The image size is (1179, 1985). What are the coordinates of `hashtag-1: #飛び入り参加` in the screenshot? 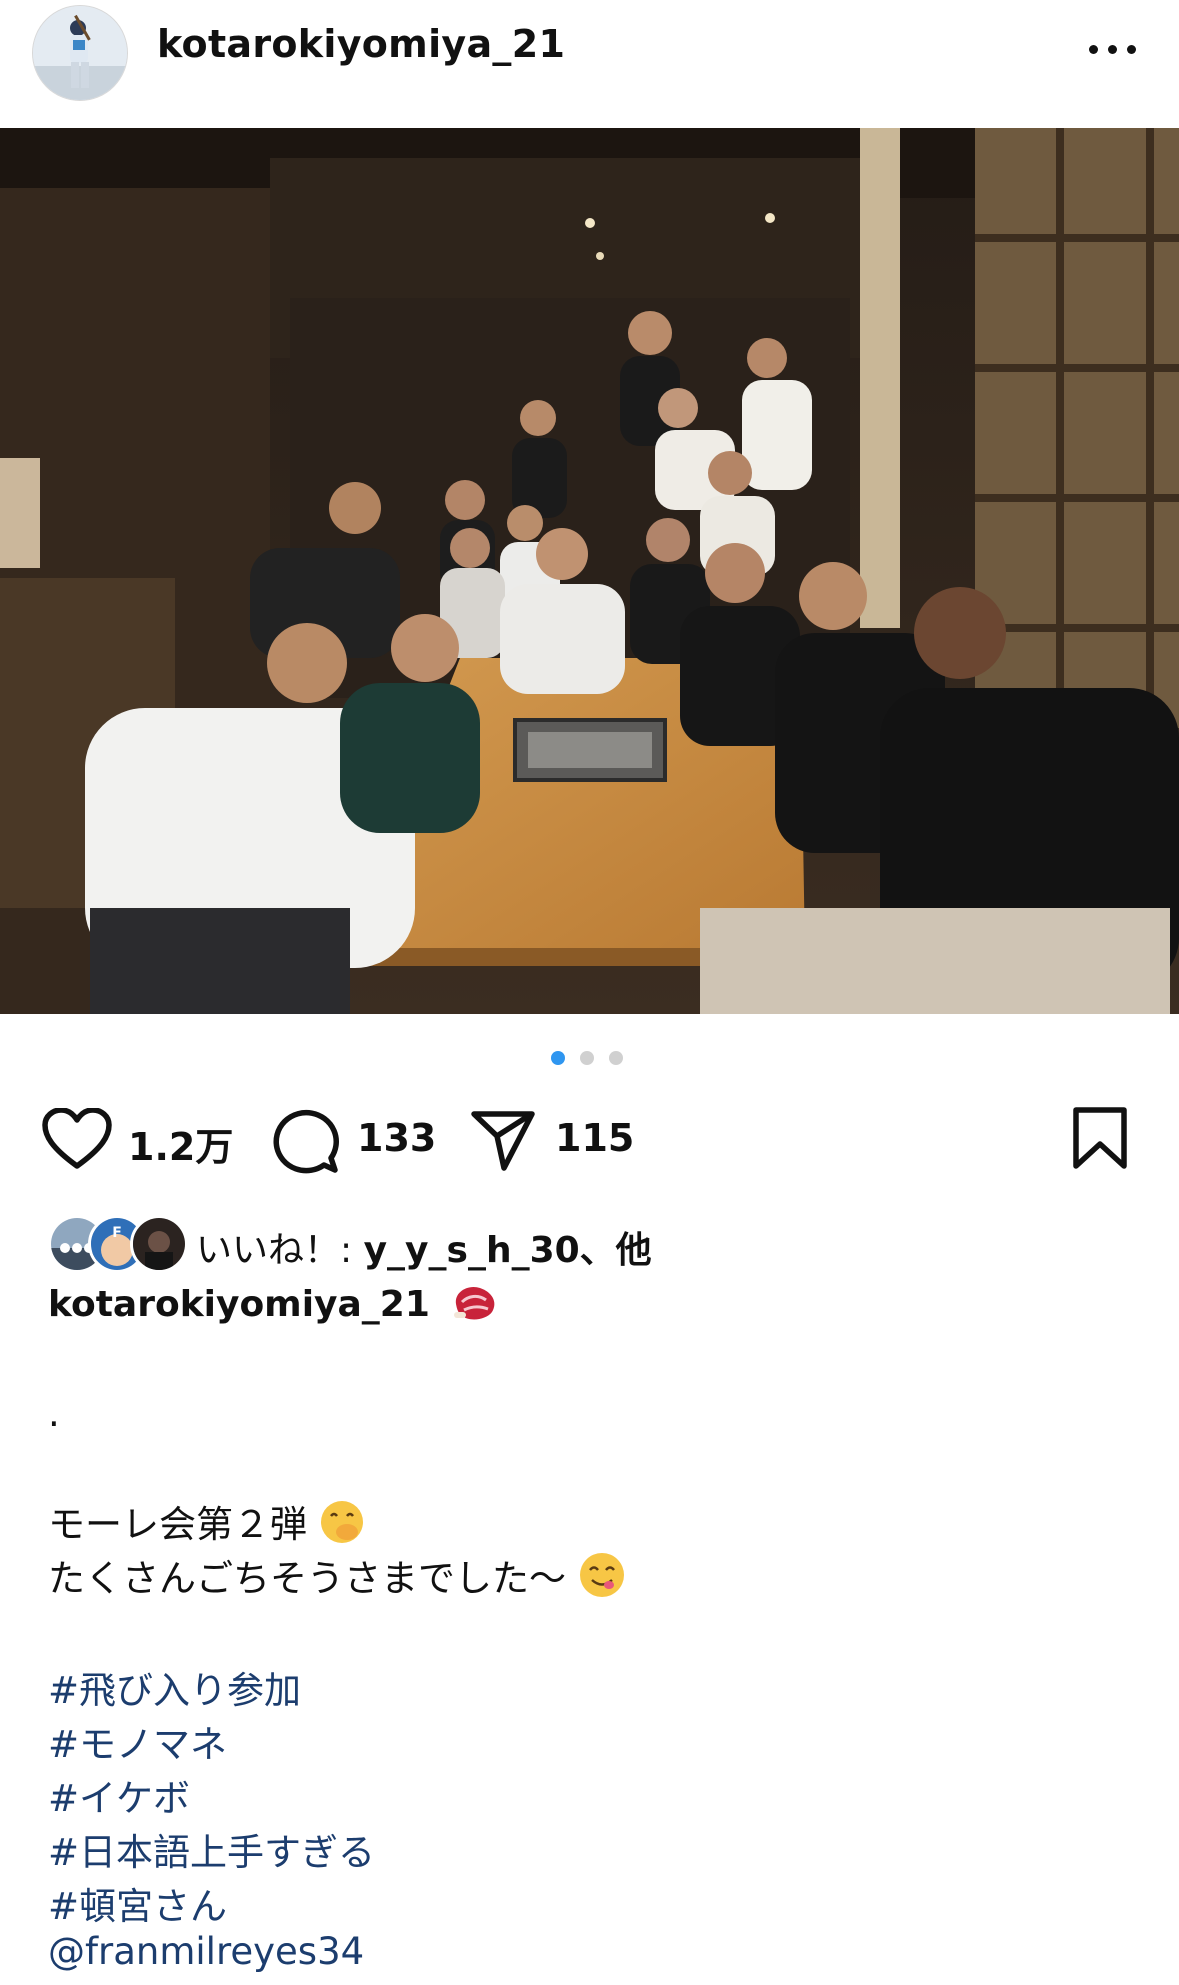 It's located at (174, 1687).